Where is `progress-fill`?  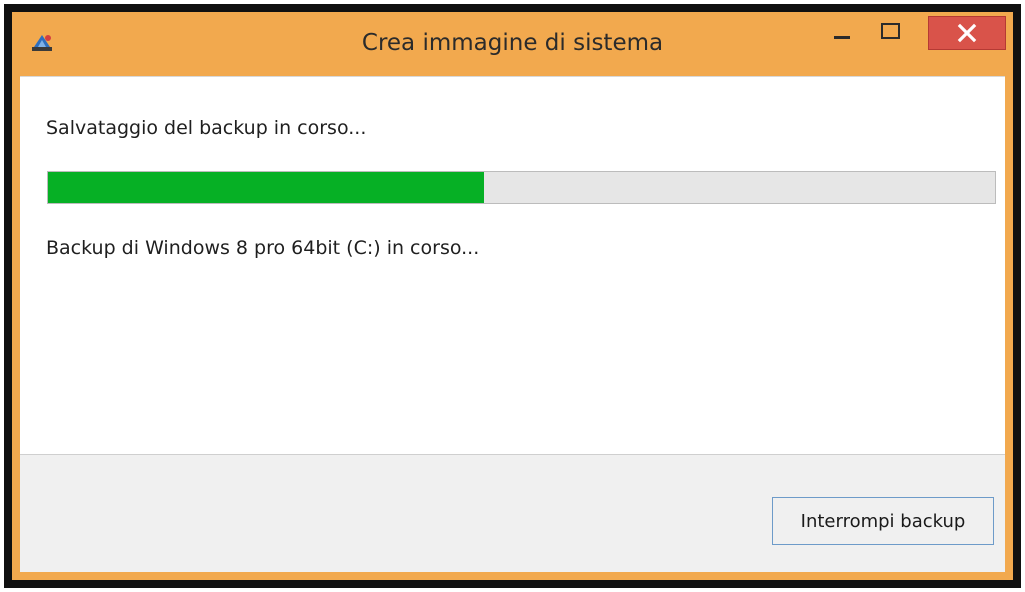 progress-fill is located at coordinates (266, 187).